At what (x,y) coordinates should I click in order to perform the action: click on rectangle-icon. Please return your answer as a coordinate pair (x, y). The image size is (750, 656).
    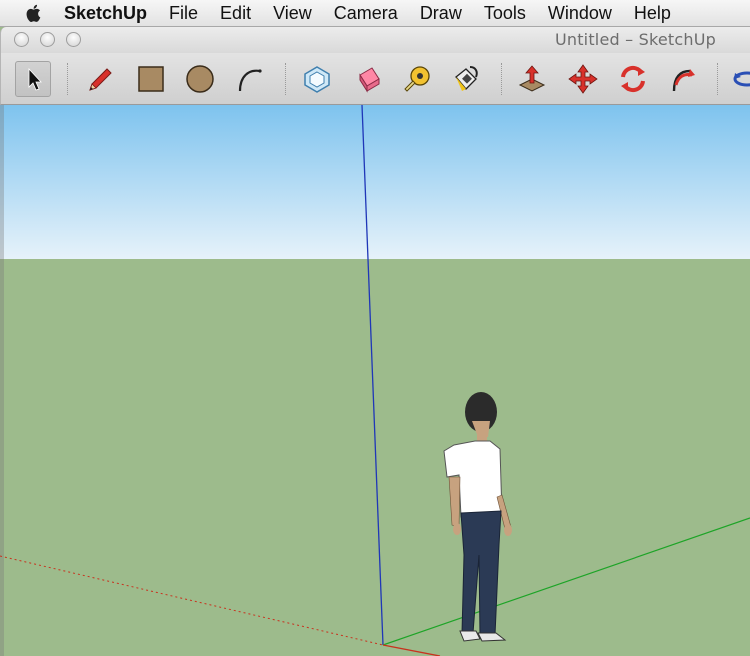
    Looking at the image, I should click on (151, 79).